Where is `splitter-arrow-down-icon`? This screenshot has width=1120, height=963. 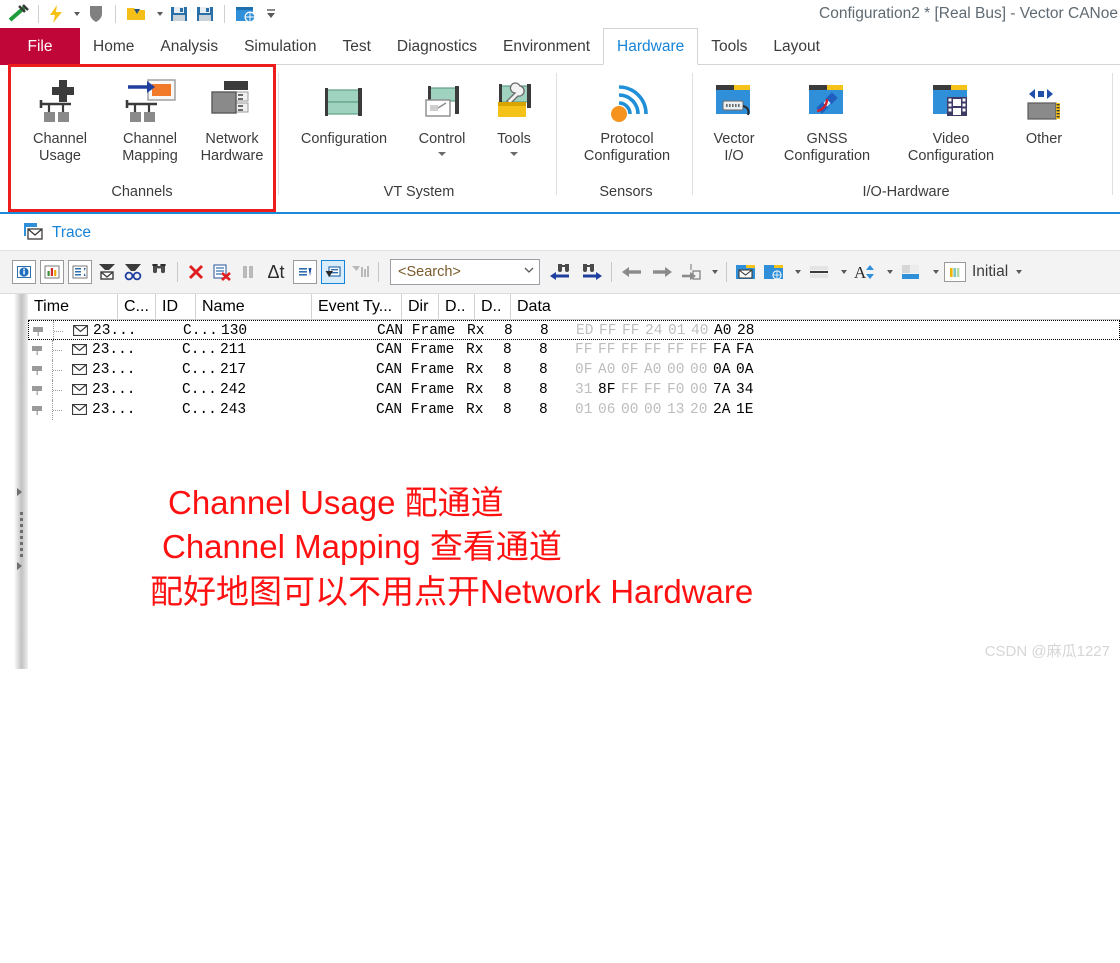 splitter-arrow-down-icon is located at coordinates (19, 566).